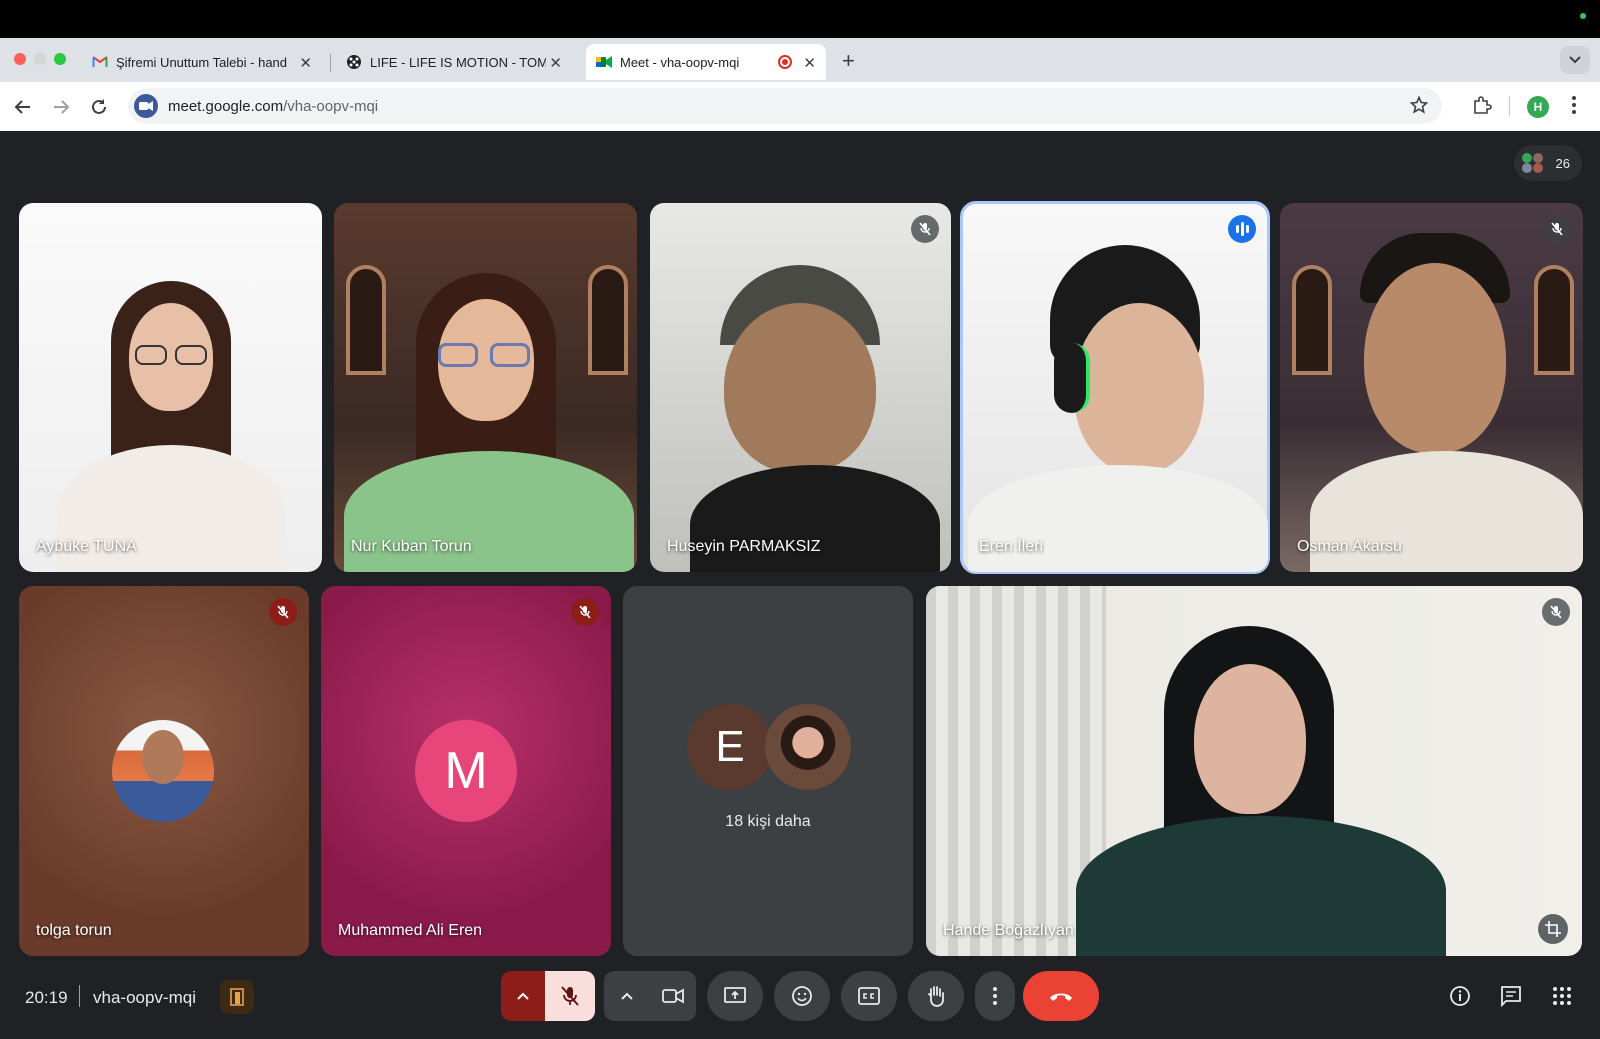  I want to click on crop-frame-button, so click(1553, 929).